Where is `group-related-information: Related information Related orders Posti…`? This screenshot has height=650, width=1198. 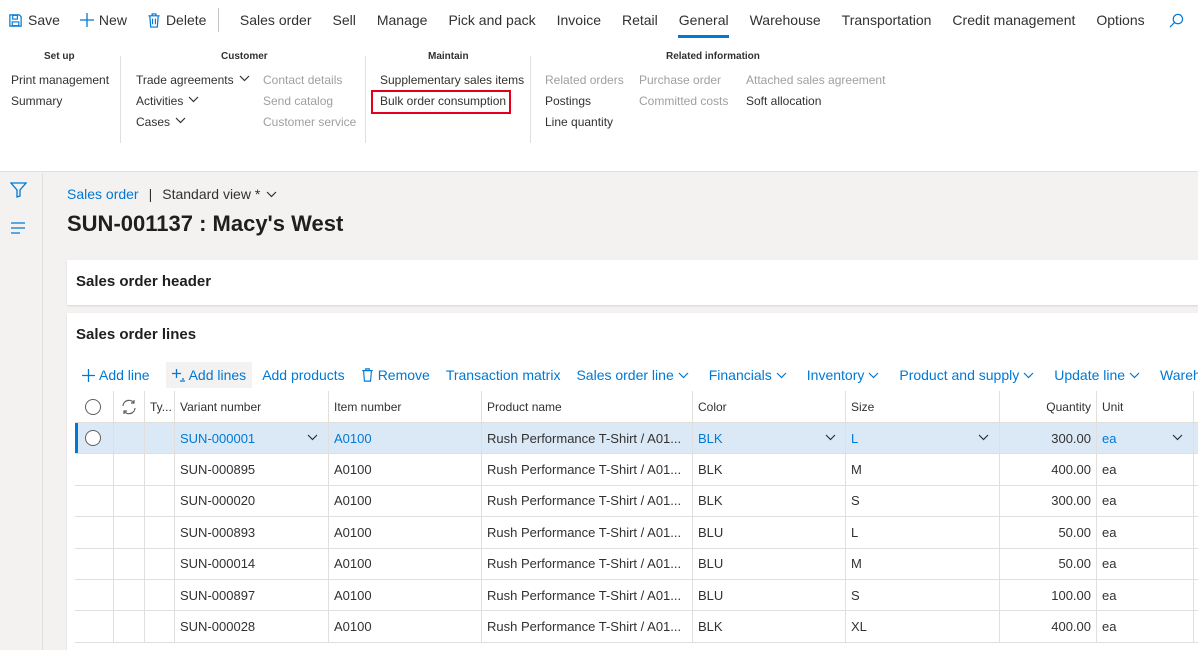
group-related-information: Related information Related orders Posti… is located at coordinates (742, 95).